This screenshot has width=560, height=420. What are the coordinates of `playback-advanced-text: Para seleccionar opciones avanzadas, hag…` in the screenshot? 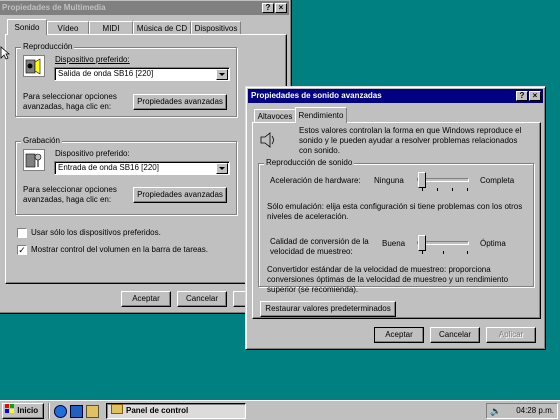 It's located at (70, 101).